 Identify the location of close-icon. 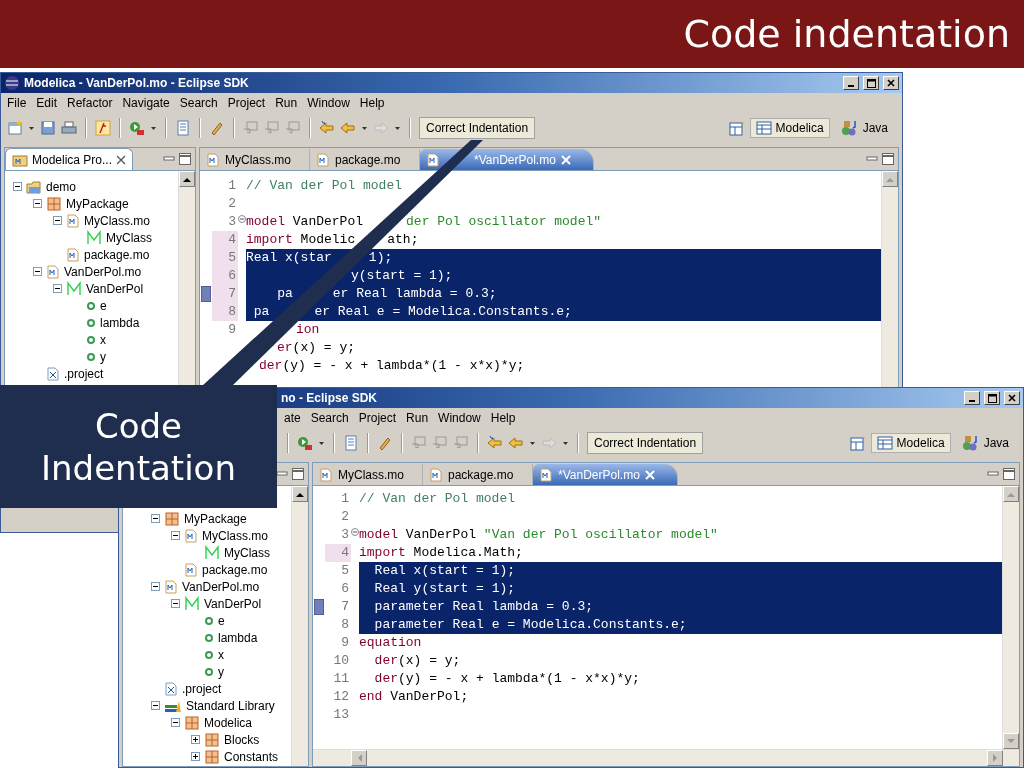
(121, 159).